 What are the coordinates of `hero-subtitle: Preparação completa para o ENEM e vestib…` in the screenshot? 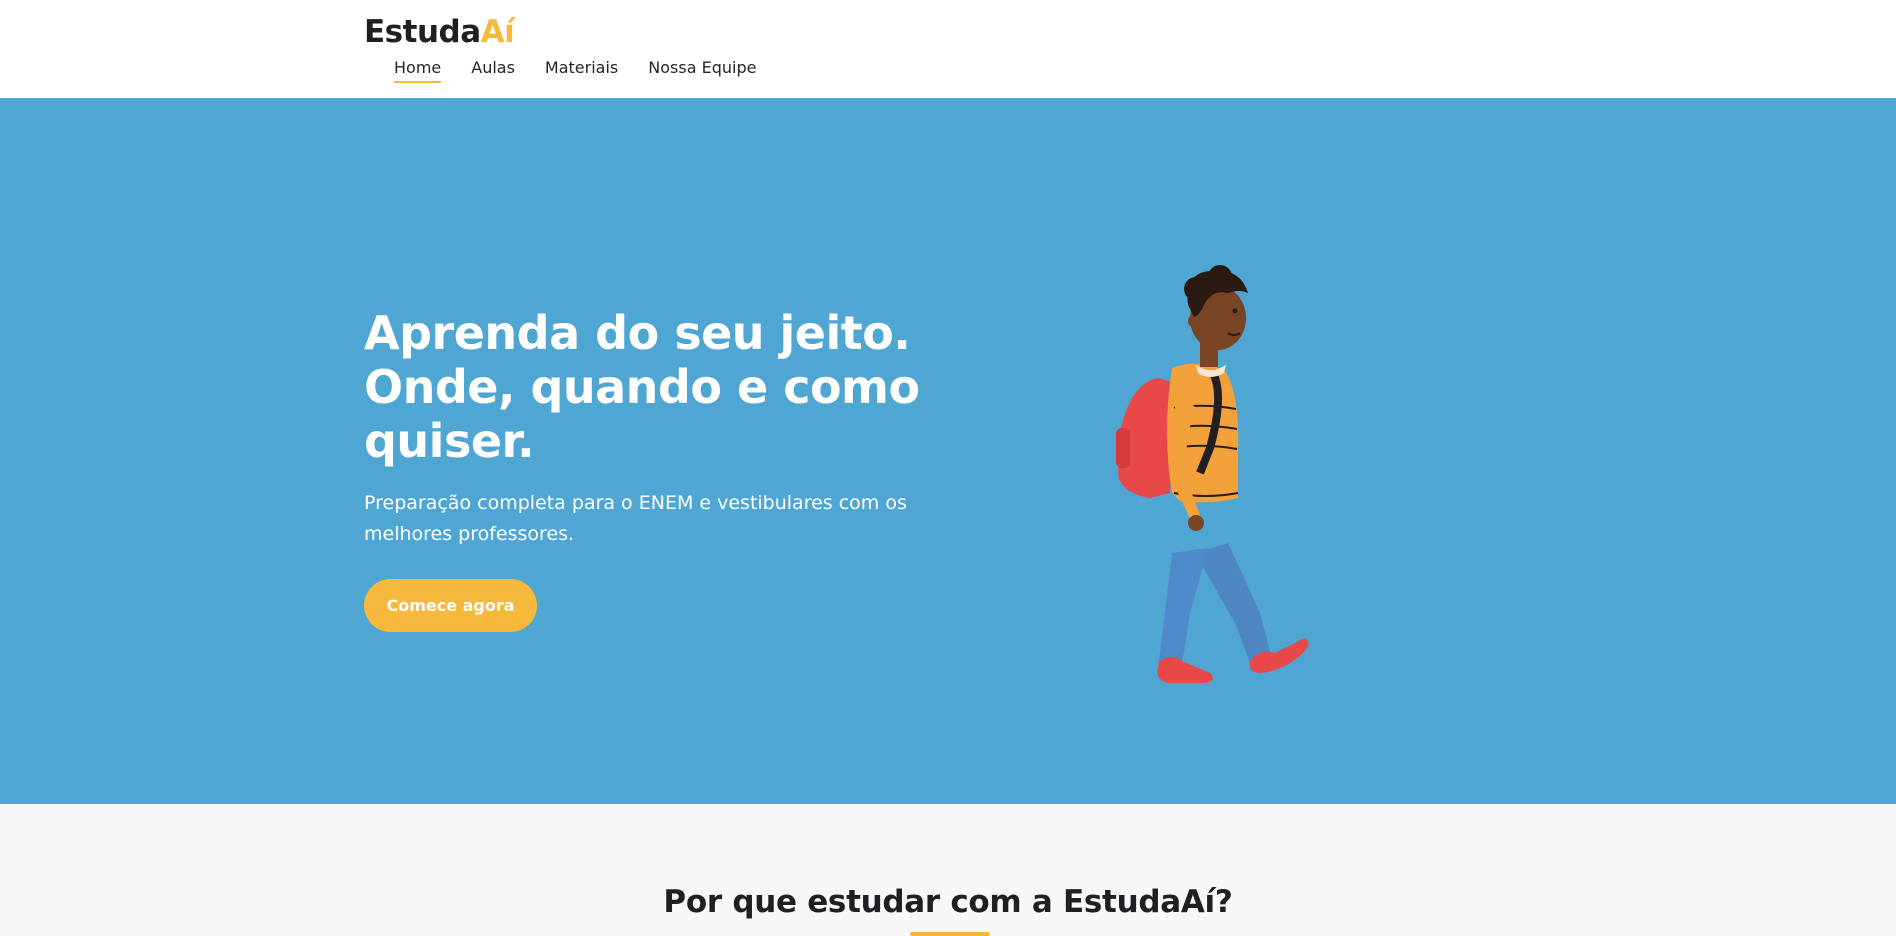 It's located at (635, 518).